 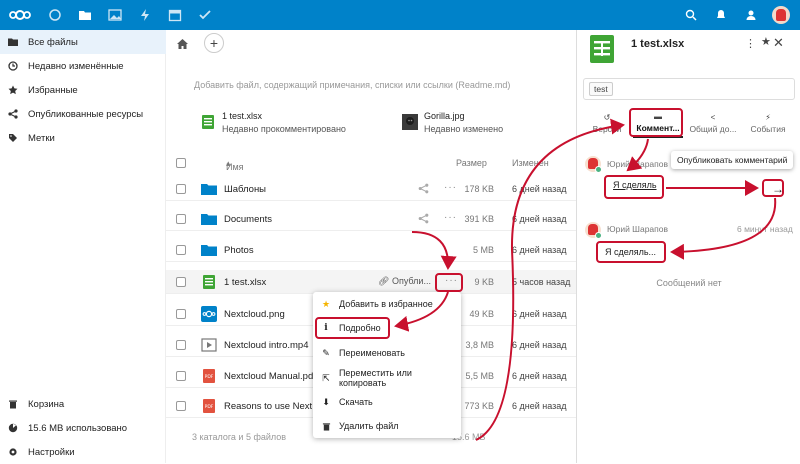 What do you see at coordinates (371, 164) in the screenshot?
I see `file-table-header: Имя ▴ Размер Изменен` at bounding box center [371, 164].